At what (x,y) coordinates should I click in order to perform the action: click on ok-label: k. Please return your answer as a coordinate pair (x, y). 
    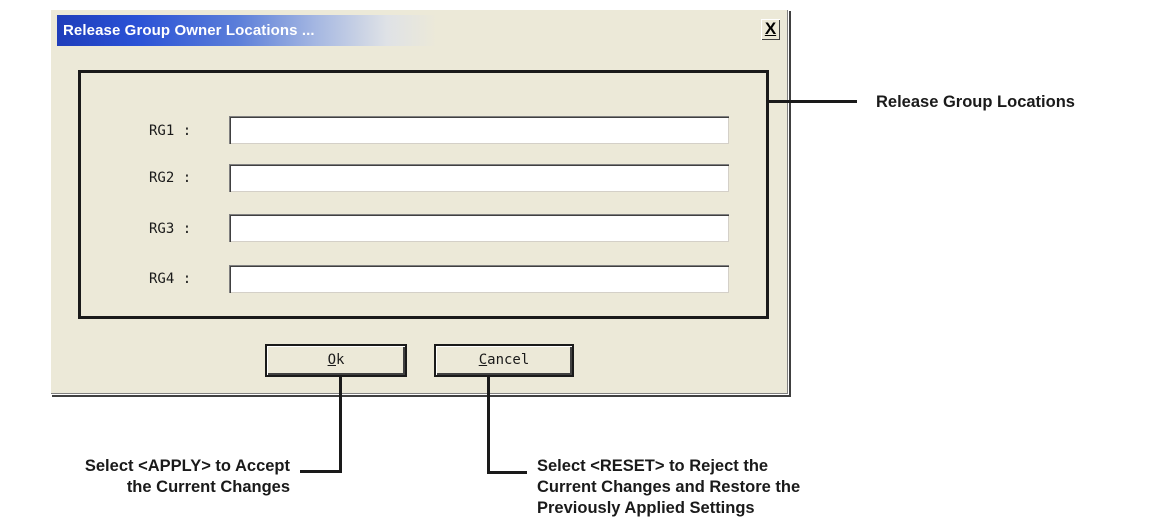
    Looking at the image, I should click on (340, 360).